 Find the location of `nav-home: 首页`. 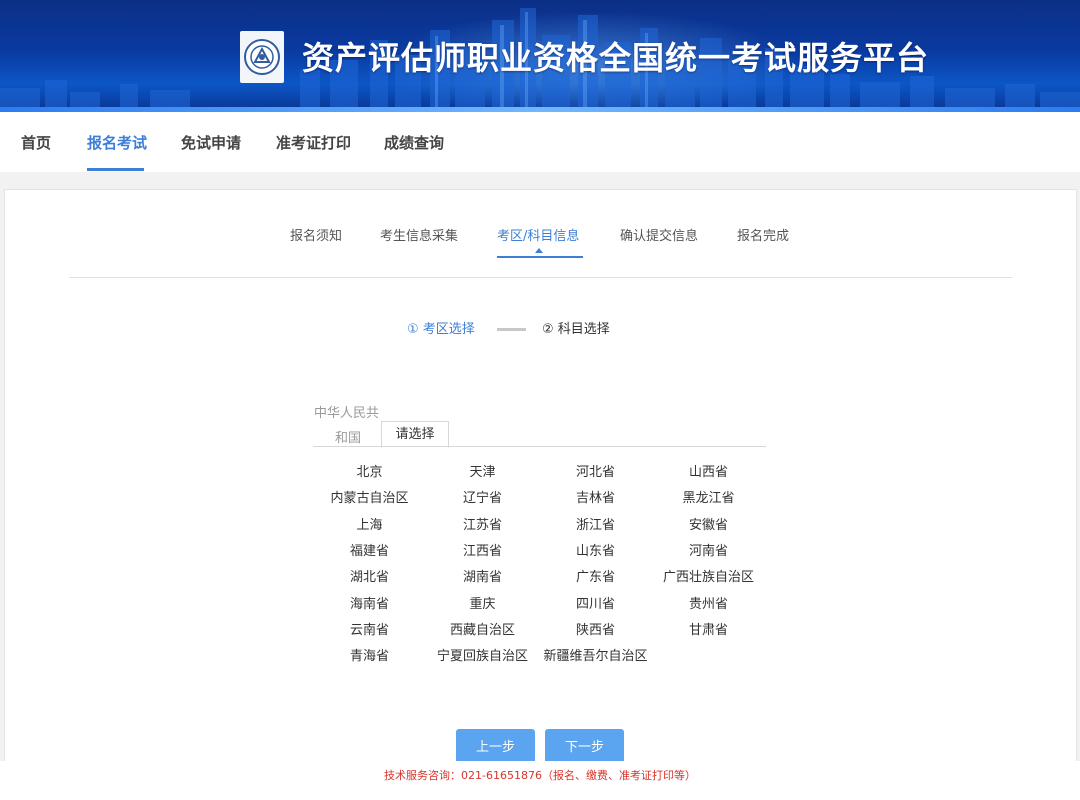

nav-home: 首页 is located at coordinates (36, 142).